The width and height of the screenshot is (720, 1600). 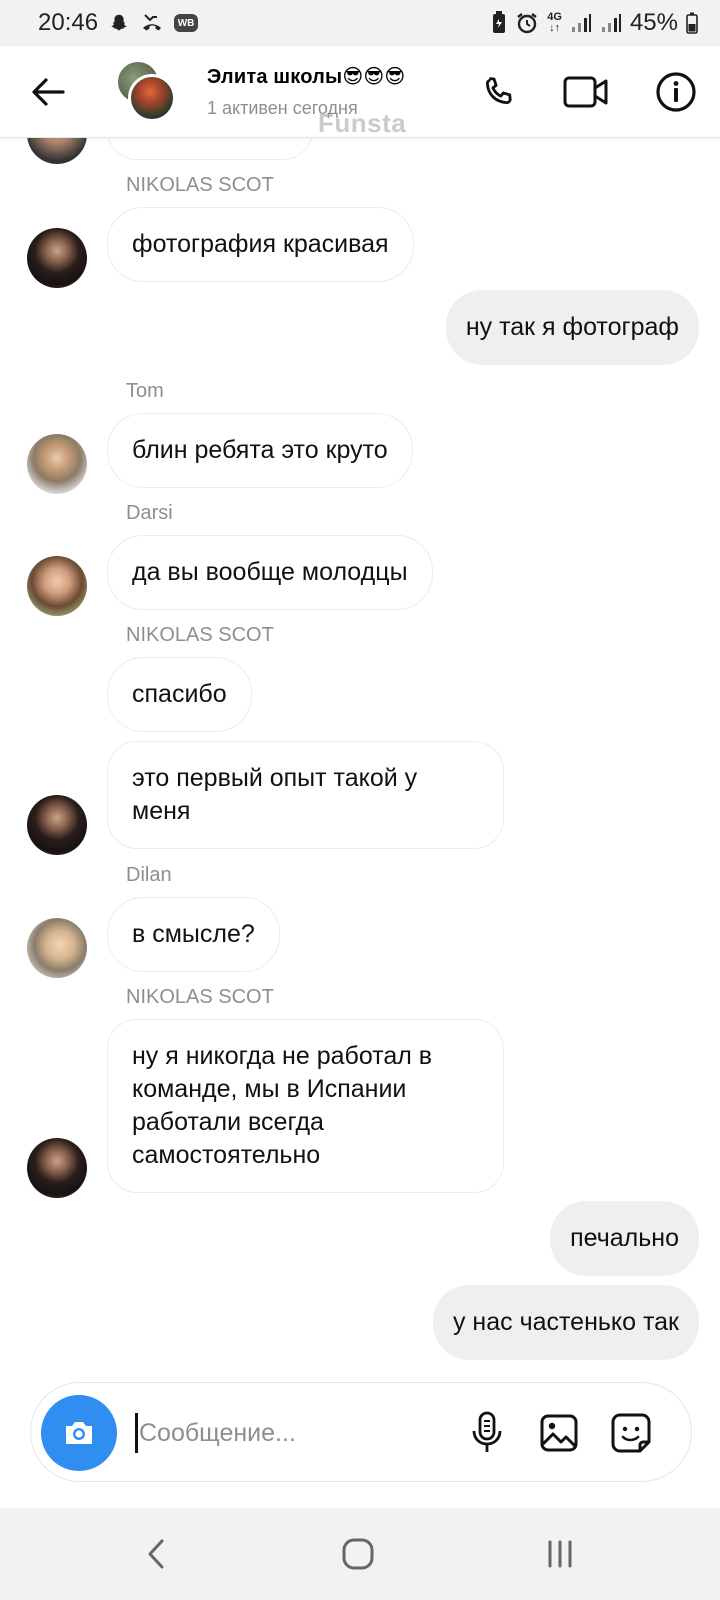 What do you see at coordinates (145, 391) in the screenshot?
I see `message-sender: Tom` at bounding box center [145, 391].